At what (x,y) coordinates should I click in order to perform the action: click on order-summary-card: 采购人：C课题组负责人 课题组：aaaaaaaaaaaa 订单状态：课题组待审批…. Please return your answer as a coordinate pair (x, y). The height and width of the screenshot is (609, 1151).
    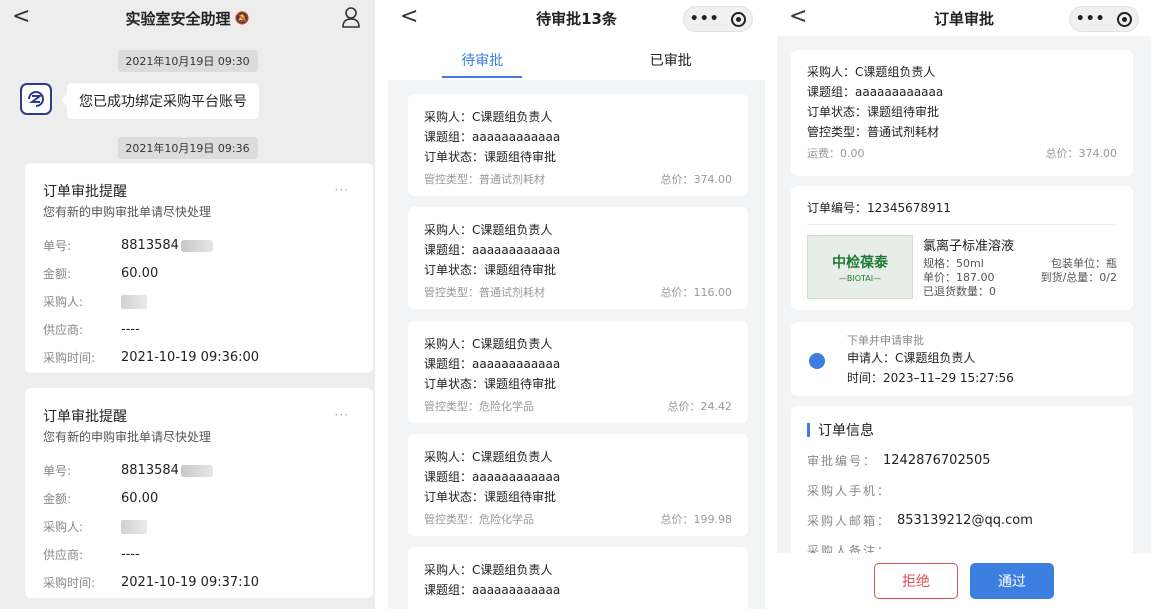
    Looking at the image, I should click on (962, 113).